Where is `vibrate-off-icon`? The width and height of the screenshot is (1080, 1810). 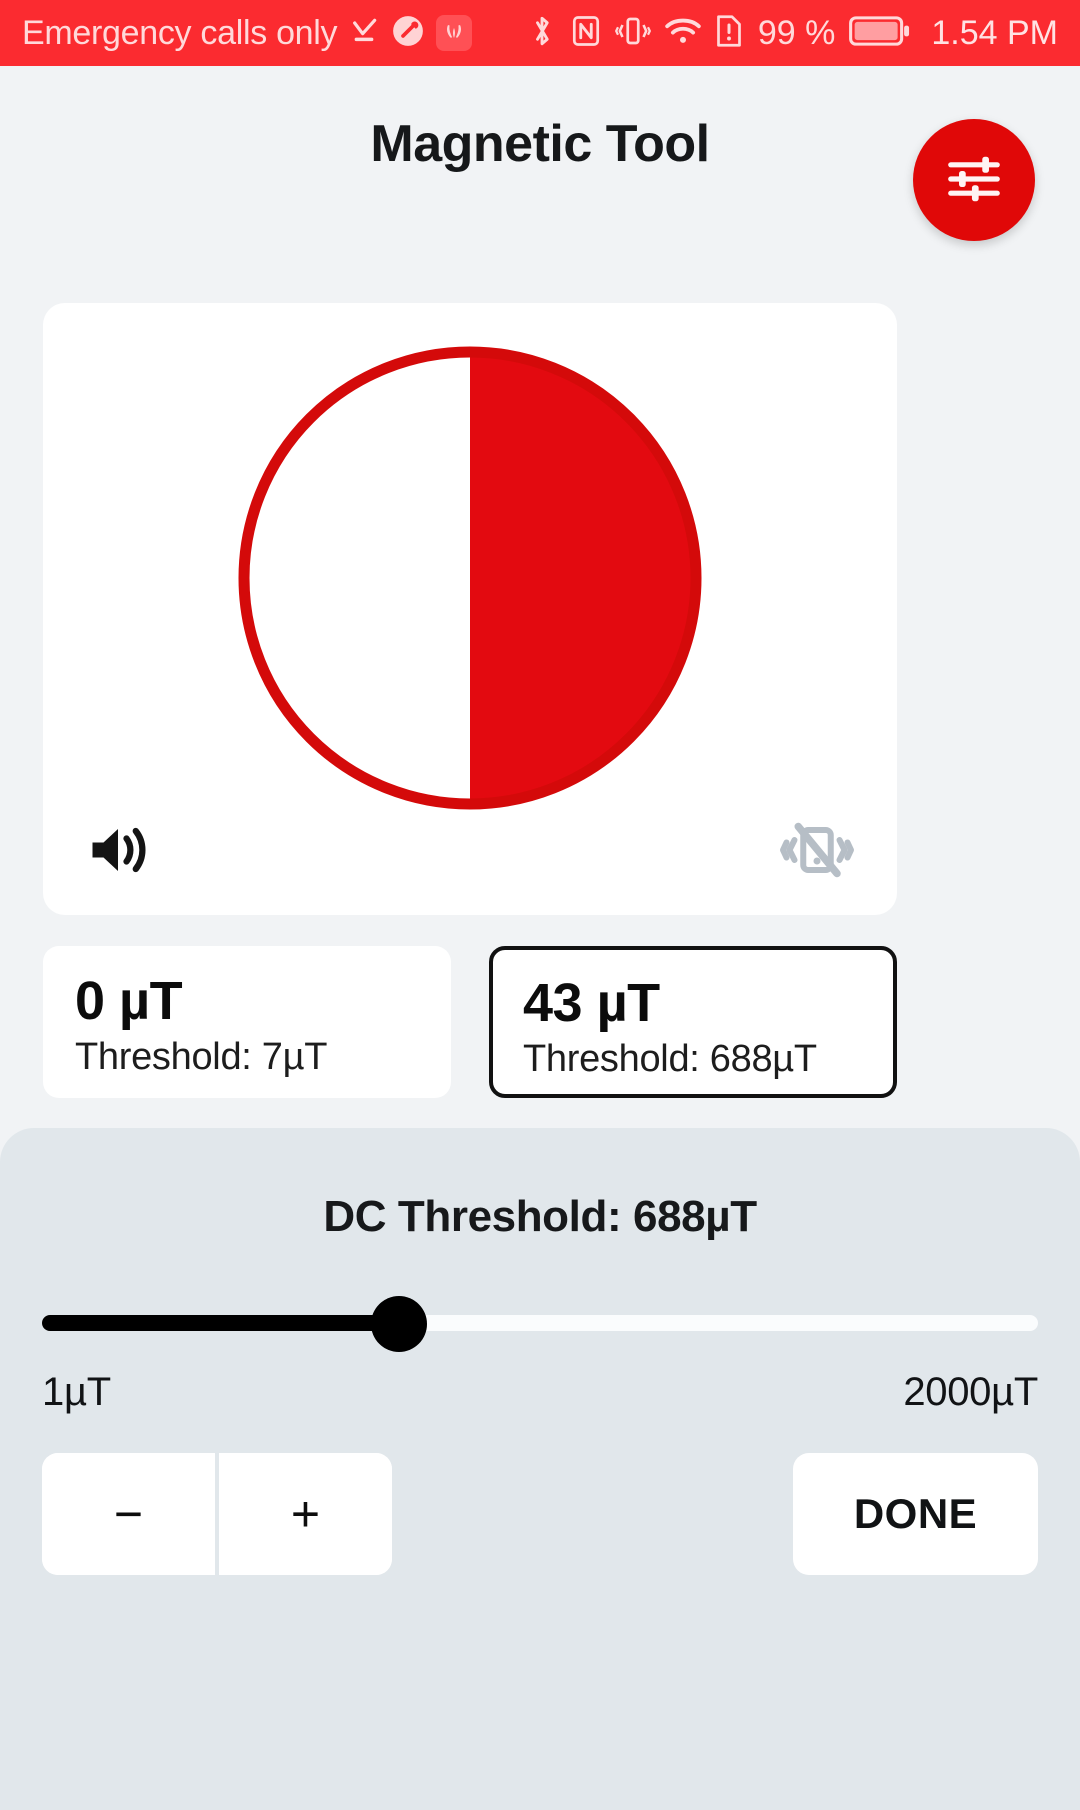 vibrate-off-icon is located at coordinates (817, 852).